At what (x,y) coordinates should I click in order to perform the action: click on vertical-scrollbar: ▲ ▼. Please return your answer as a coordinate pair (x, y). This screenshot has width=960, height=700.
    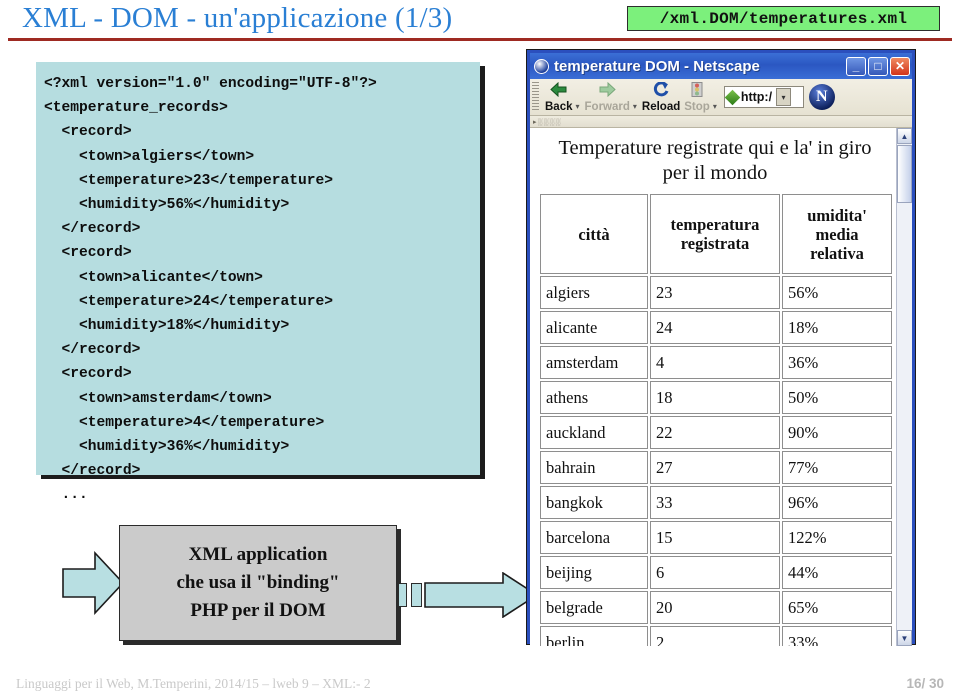
    Looking at the image, I should click on (904, 387).